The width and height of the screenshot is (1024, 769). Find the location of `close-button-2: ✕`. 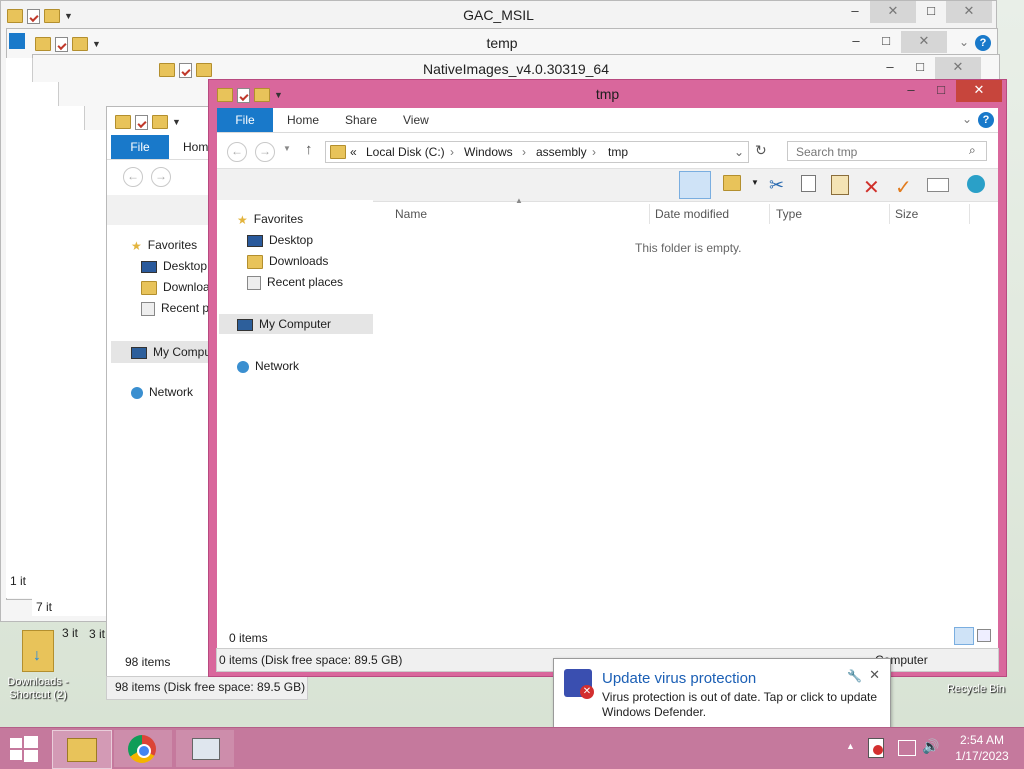

close-button-2: ✕ is located at coordinates (969, 12).